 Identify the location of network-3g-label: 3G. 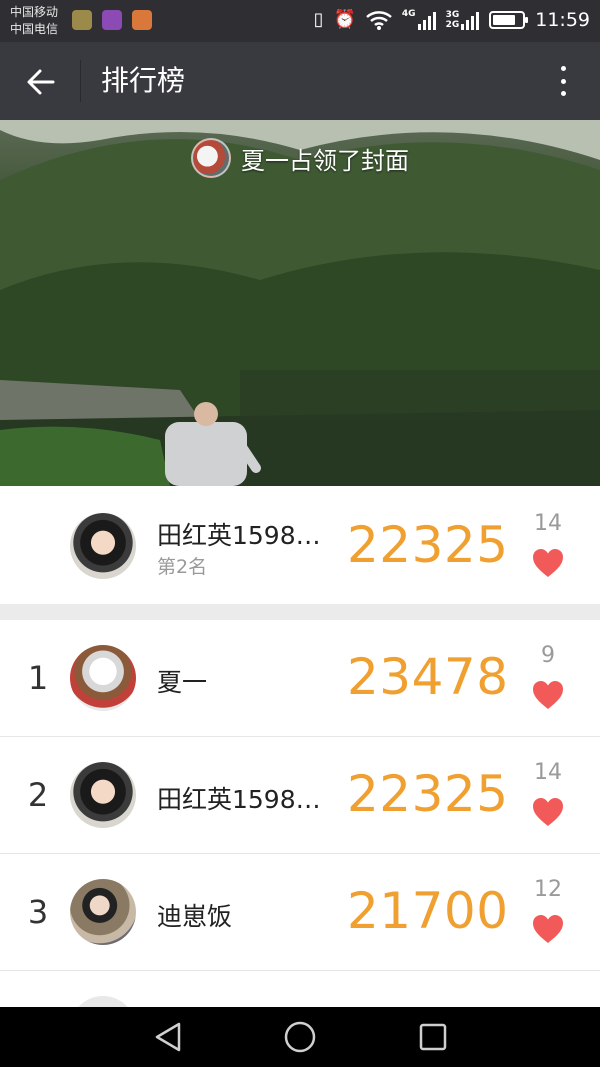
(452, 15).